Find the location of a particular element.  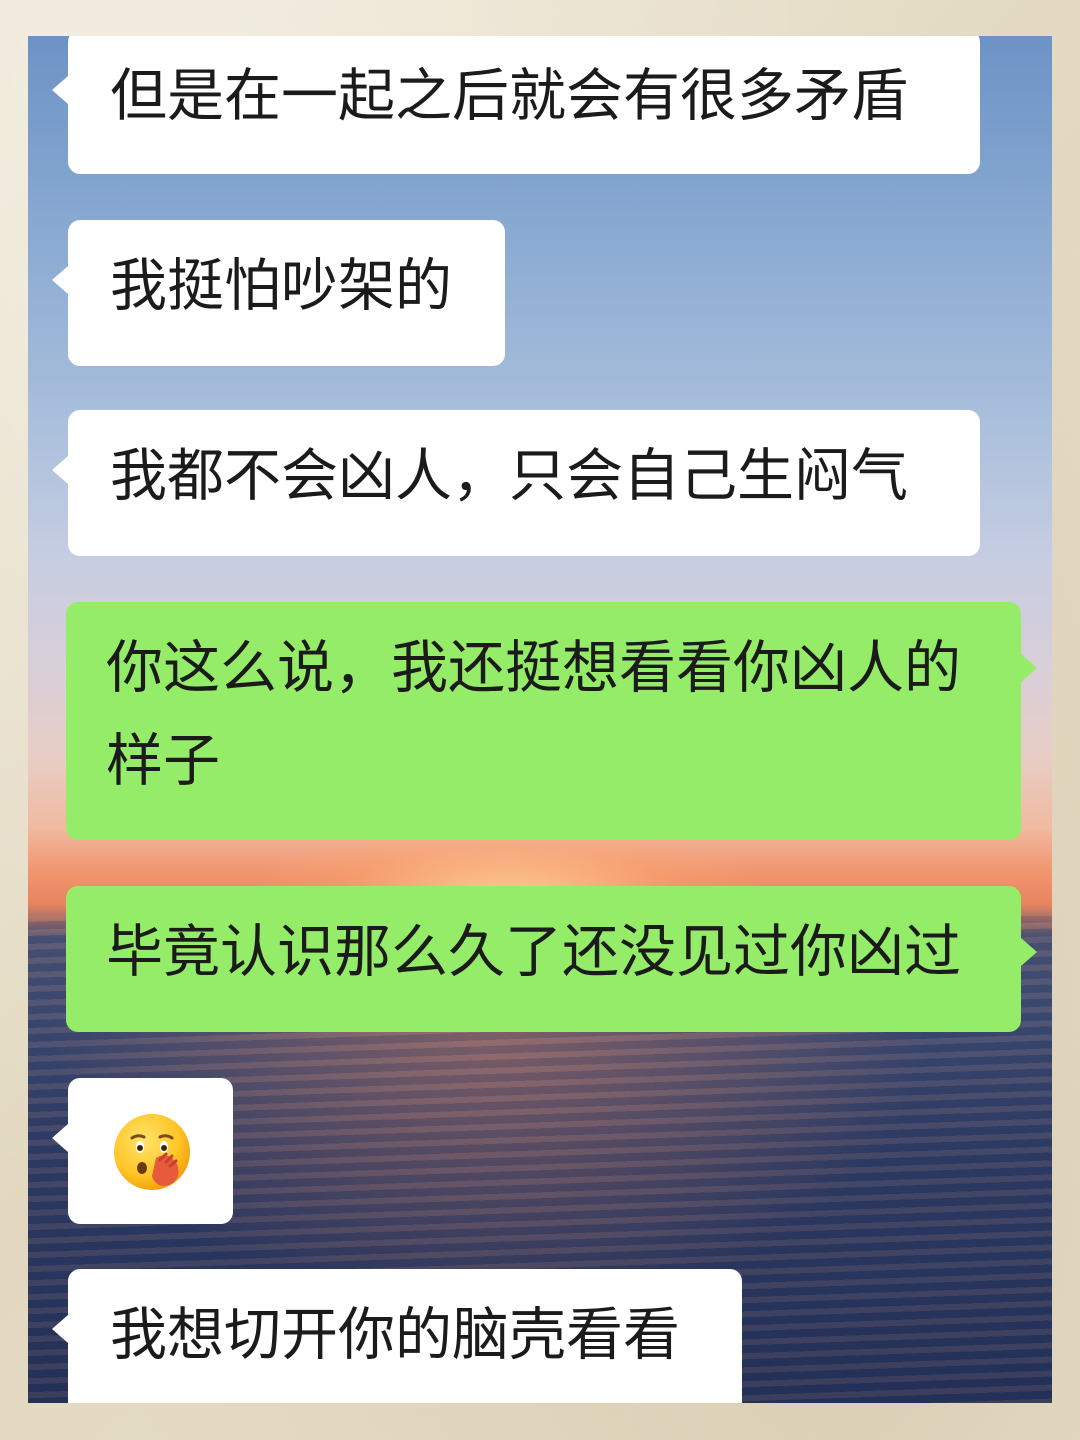

message-text: 我挺怕吵架的 is located at coordinates (281, 286).